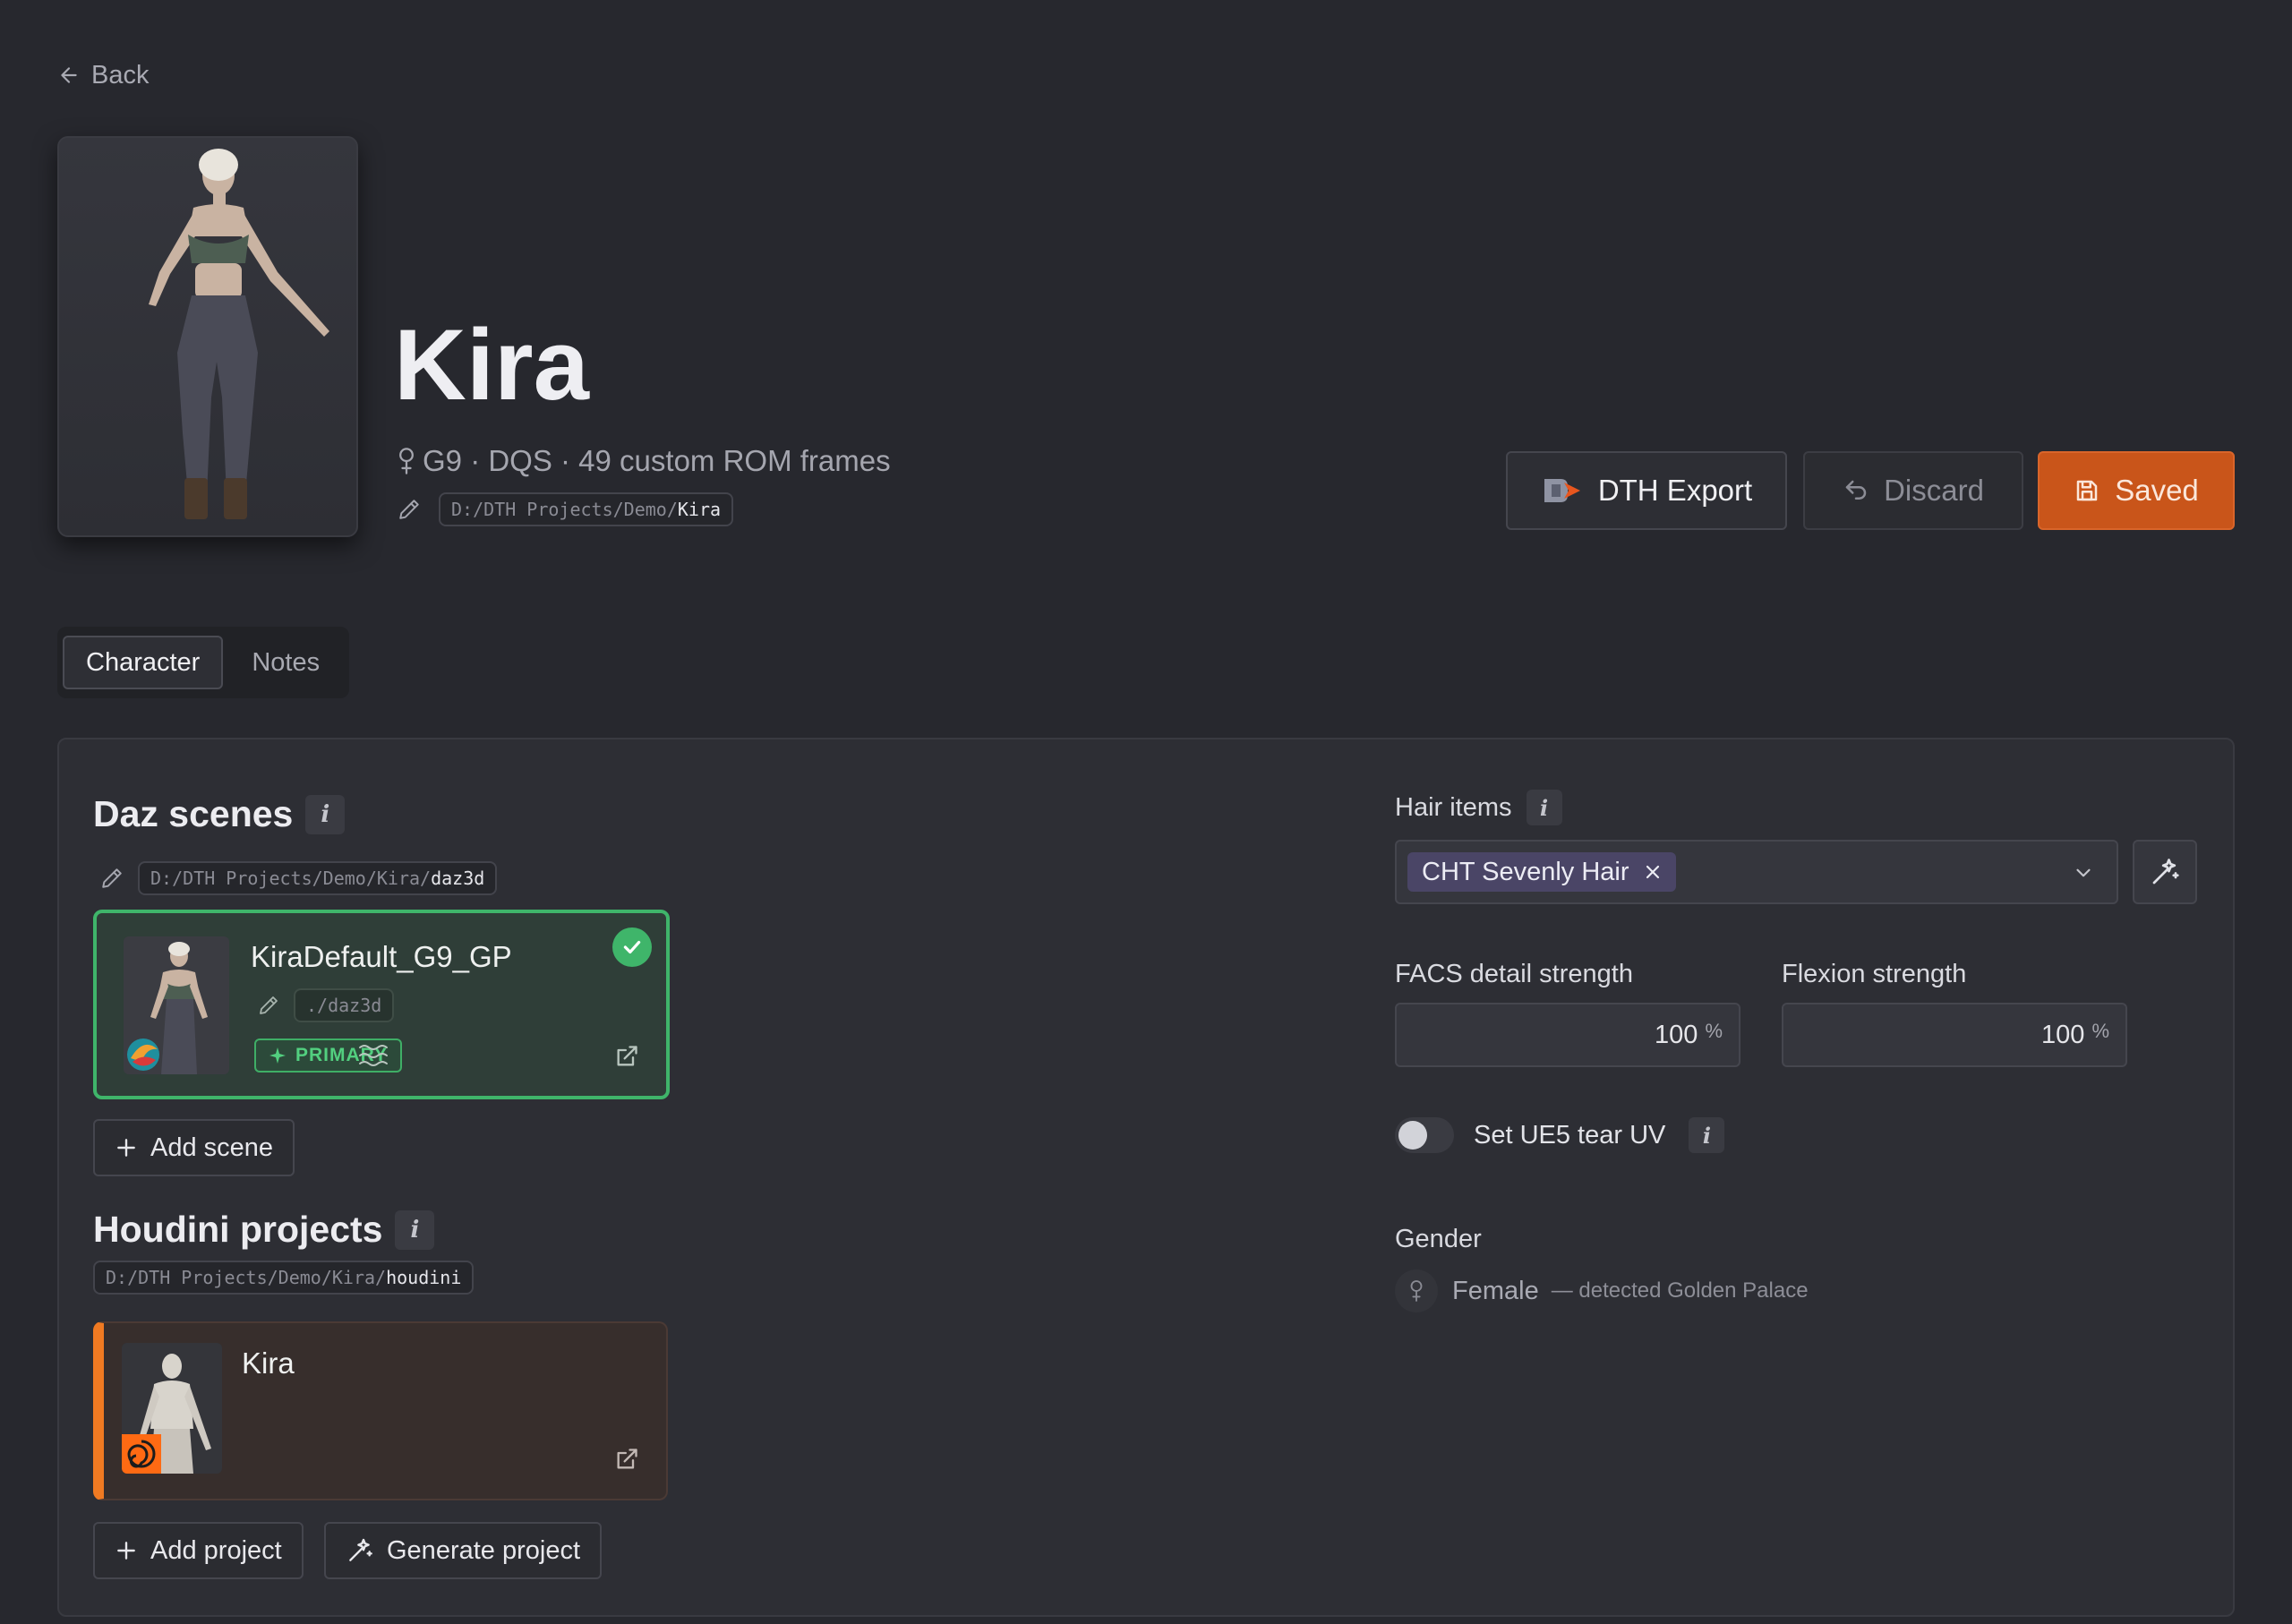 The width and height of the screenshot is (2292, 1624). What do you see at coordinates (1567, 1035) in the screenshot?
I see `facs-strength-input: 100 %` at bounding box center [1567, 1035].